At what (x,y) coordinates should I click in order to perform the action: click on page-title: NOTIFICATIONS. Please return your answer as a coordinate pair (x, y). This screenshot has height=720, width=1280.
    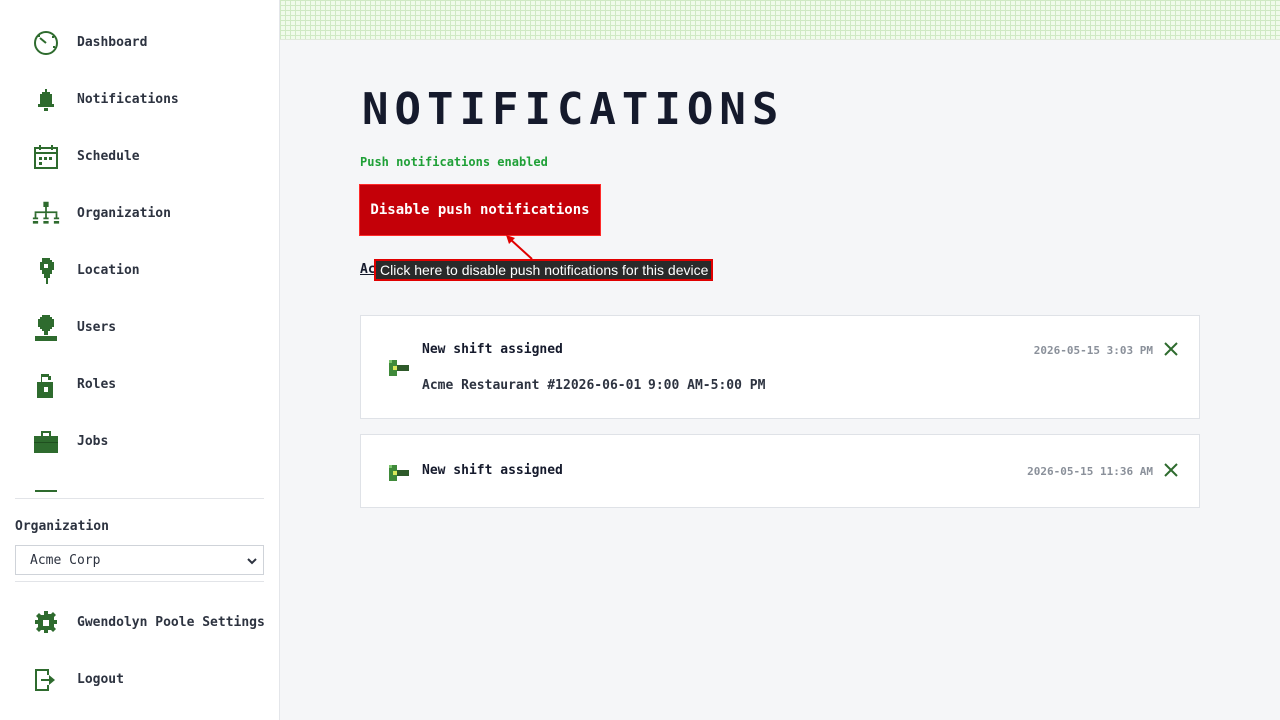
    Looking at the image, I should click on (573, 109).